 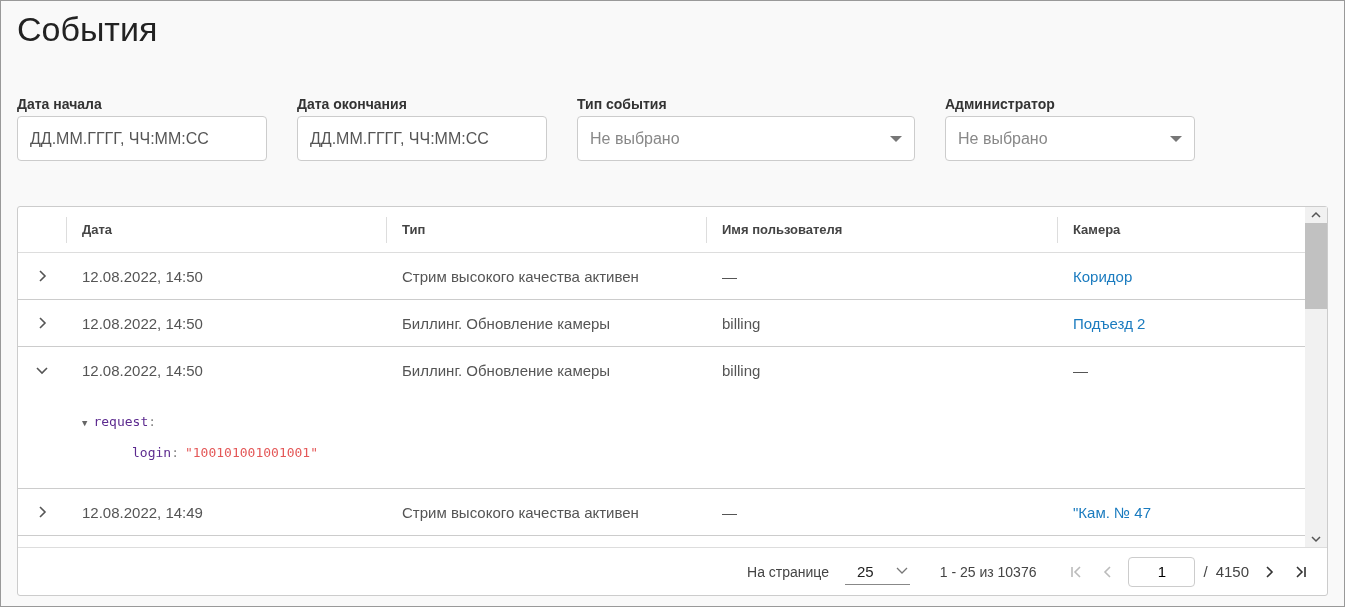 I want to click on filter-label: Дата начала, so click(x=60, y=104).